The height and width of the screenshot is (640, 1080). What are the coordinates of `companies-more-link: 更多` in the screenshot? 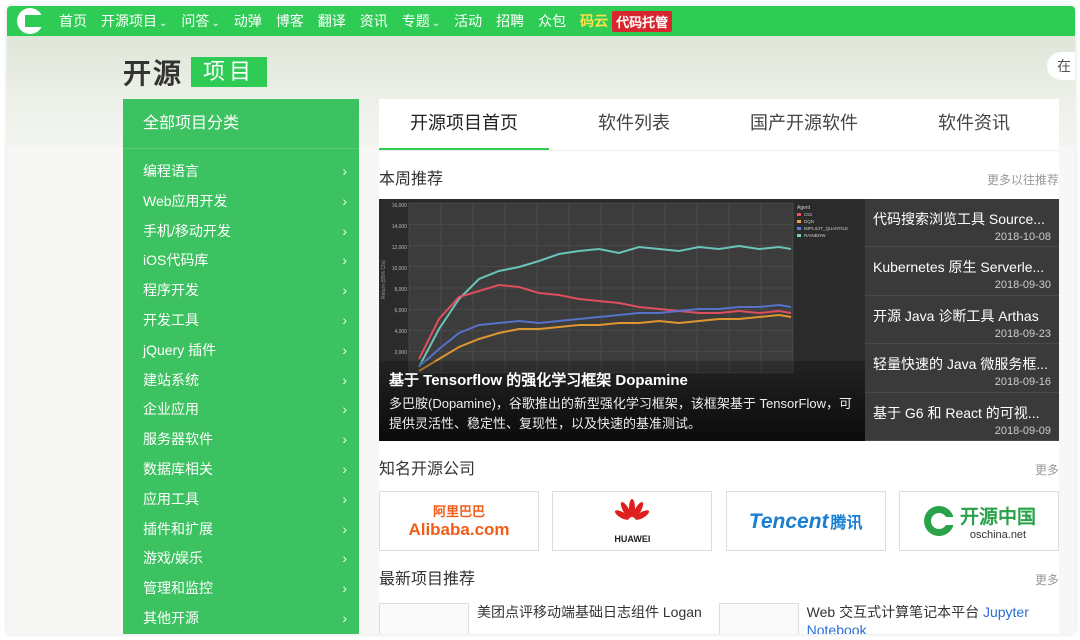 It's located at (1047, 469).